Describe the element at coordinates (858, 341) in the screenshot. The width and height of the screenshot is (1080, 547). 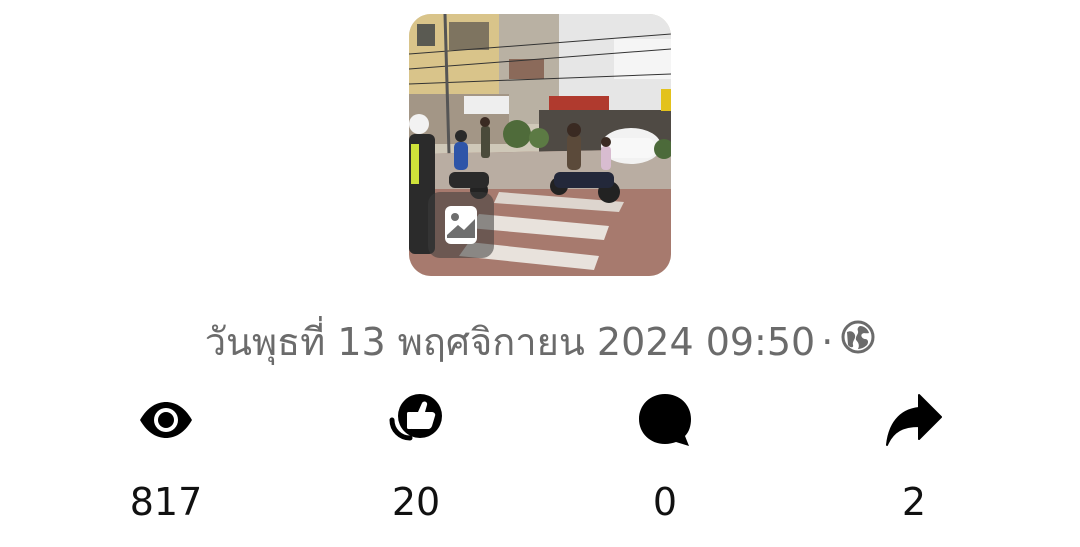
I see `globe-icon` at that location.